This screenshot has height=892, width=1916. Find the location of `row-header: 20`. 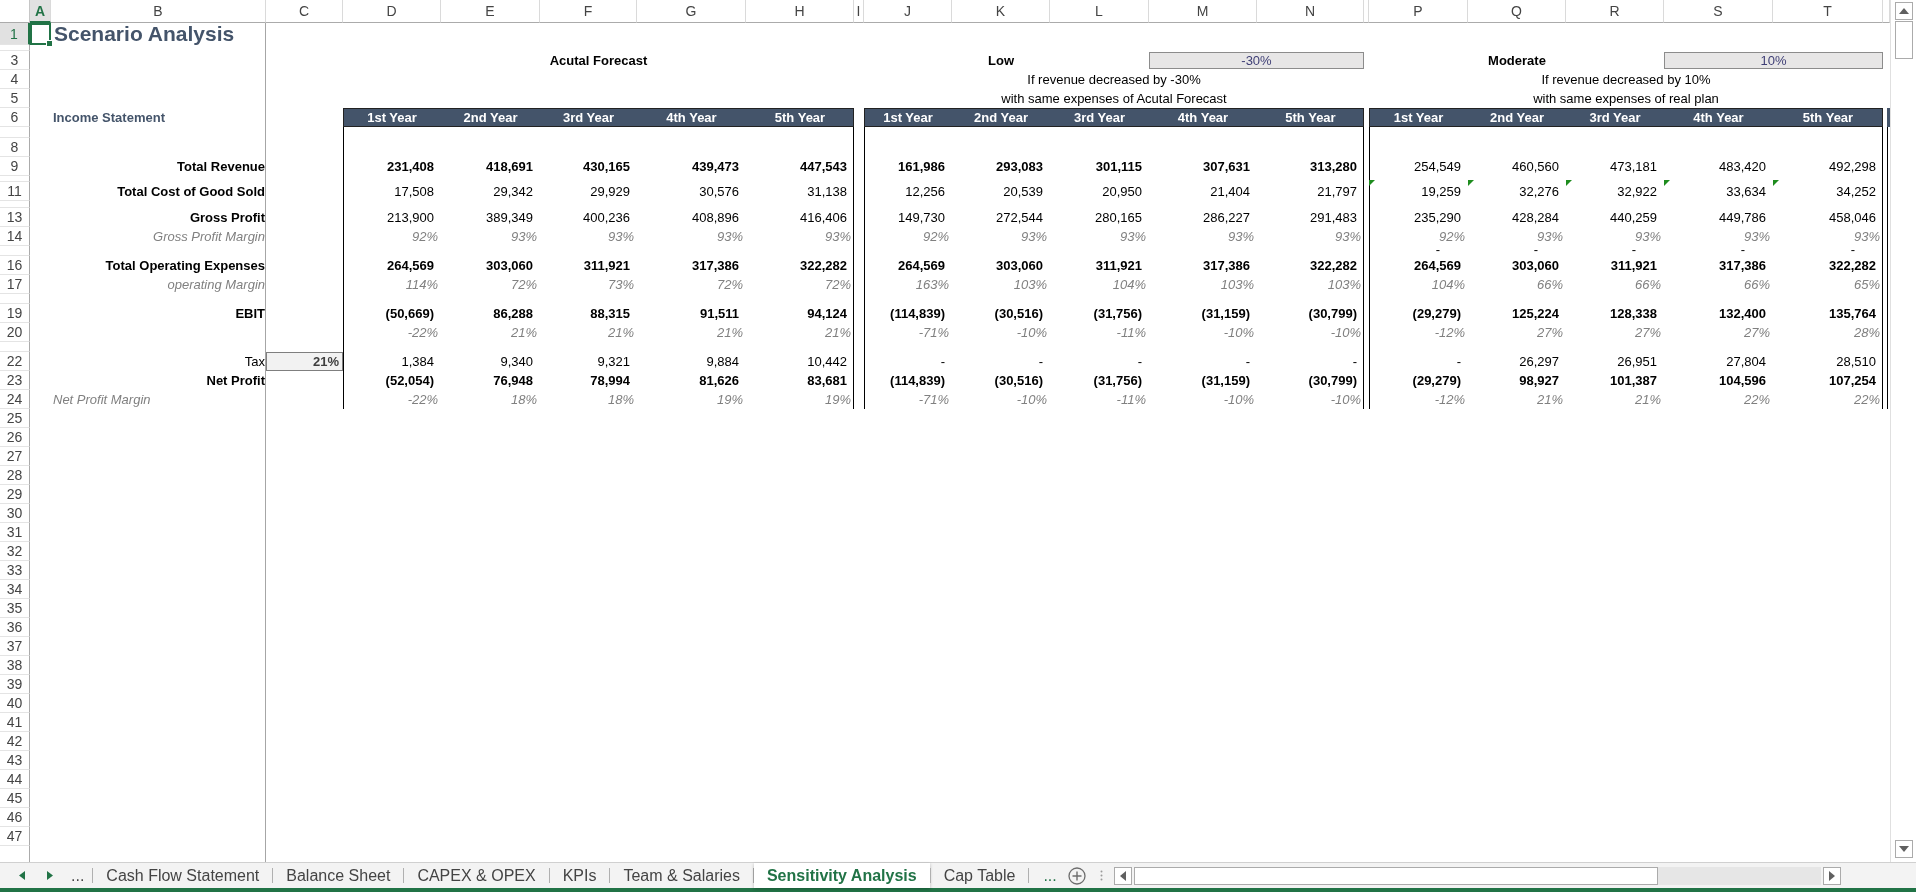

row-header: 20 is located at coordinates (15, 332).